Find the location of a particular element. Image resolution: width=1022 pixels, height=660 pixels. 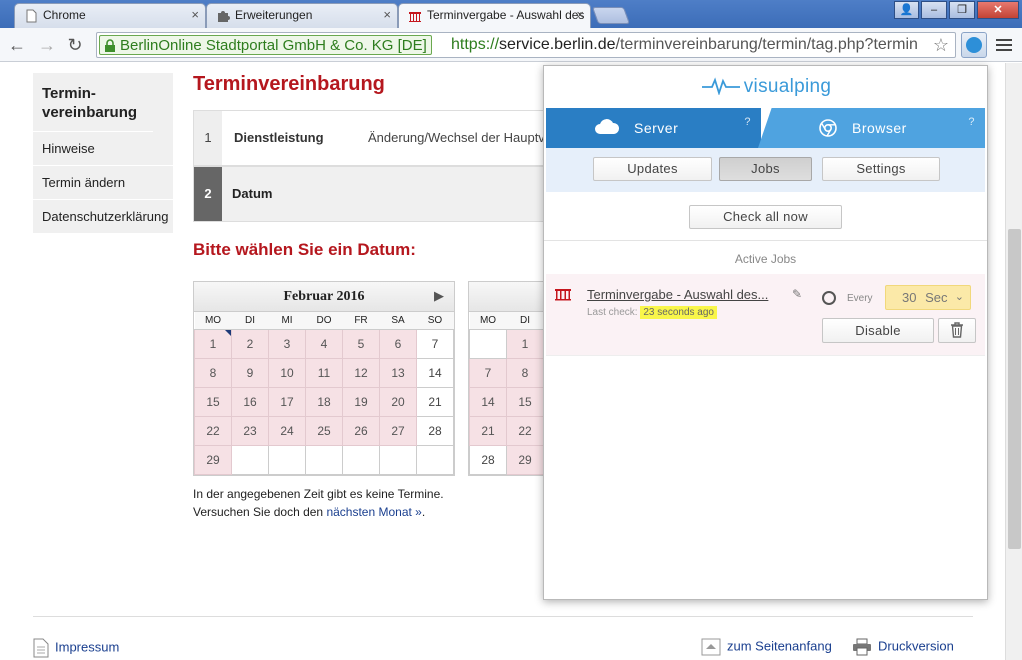

back-to-top-label: zum Seitenanfang is located at coordinates (779, 646).